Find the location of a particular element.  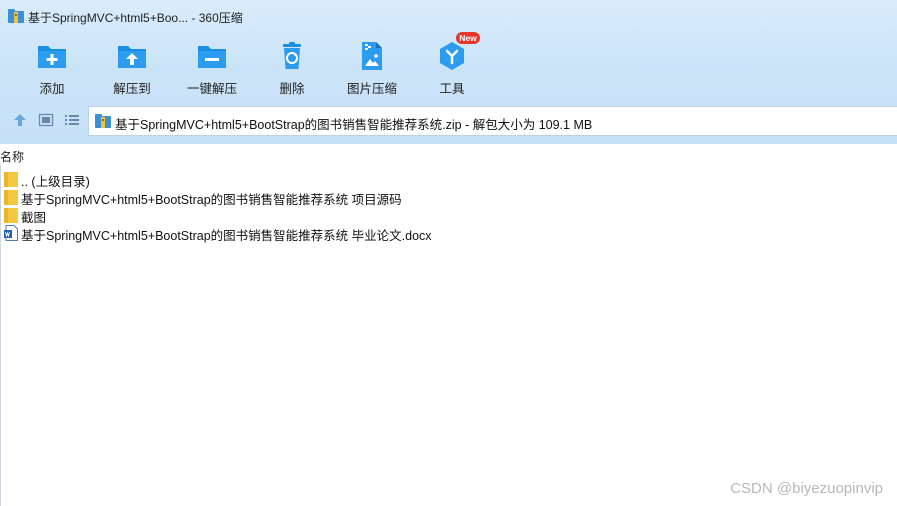

delete-label: 删除 is located at coordinates (292, 89).